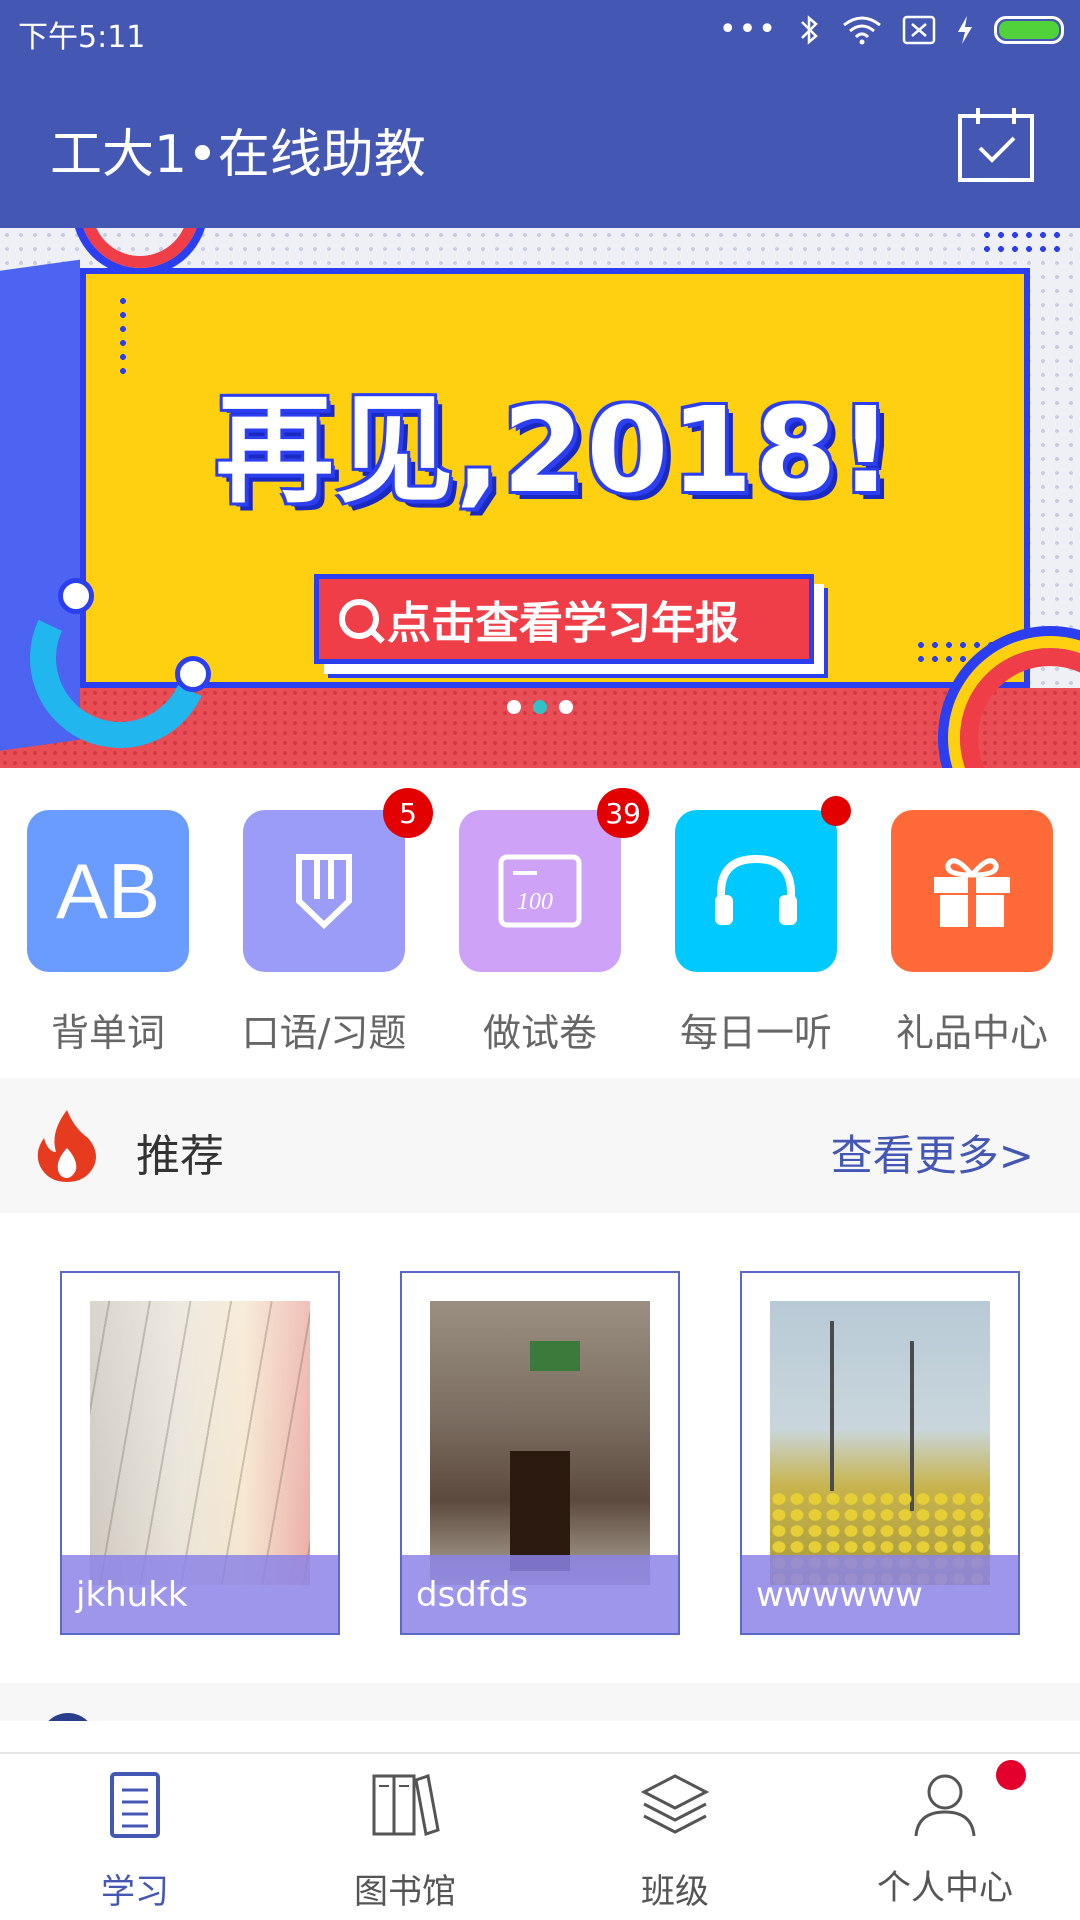  I want to click on tab-library: 图书馆, so click(405, 1841).